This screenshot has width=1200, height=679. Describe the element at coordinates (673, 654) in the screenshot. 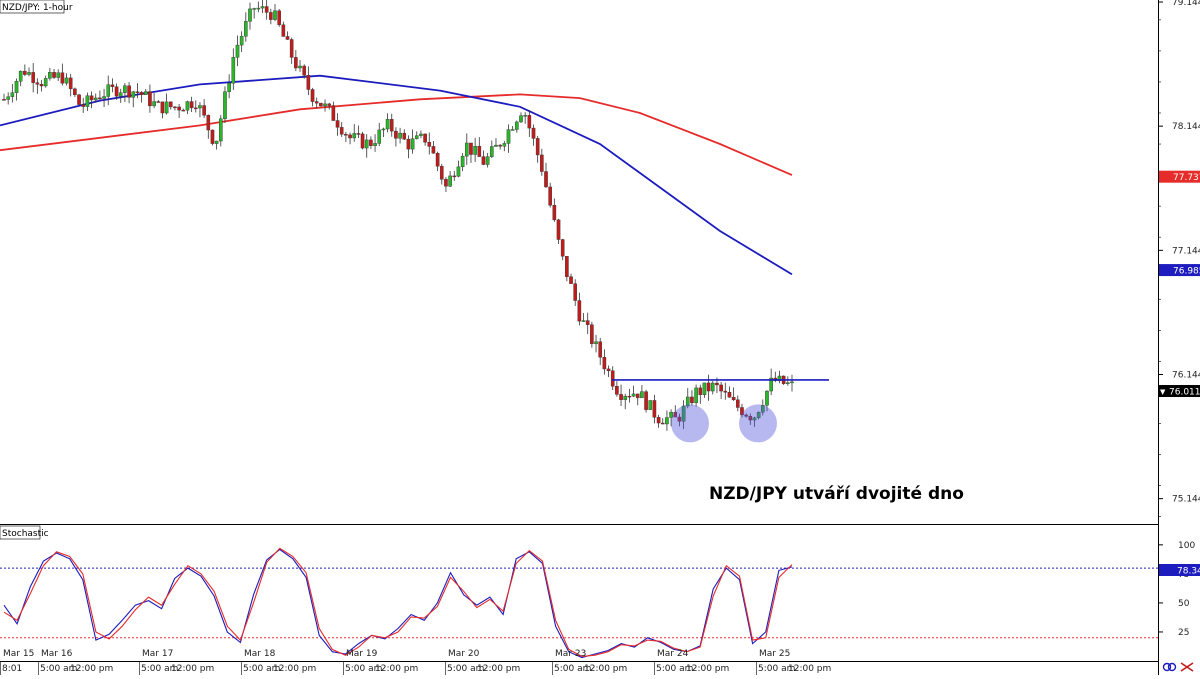

I see `date-label: Mar 24` at that location.